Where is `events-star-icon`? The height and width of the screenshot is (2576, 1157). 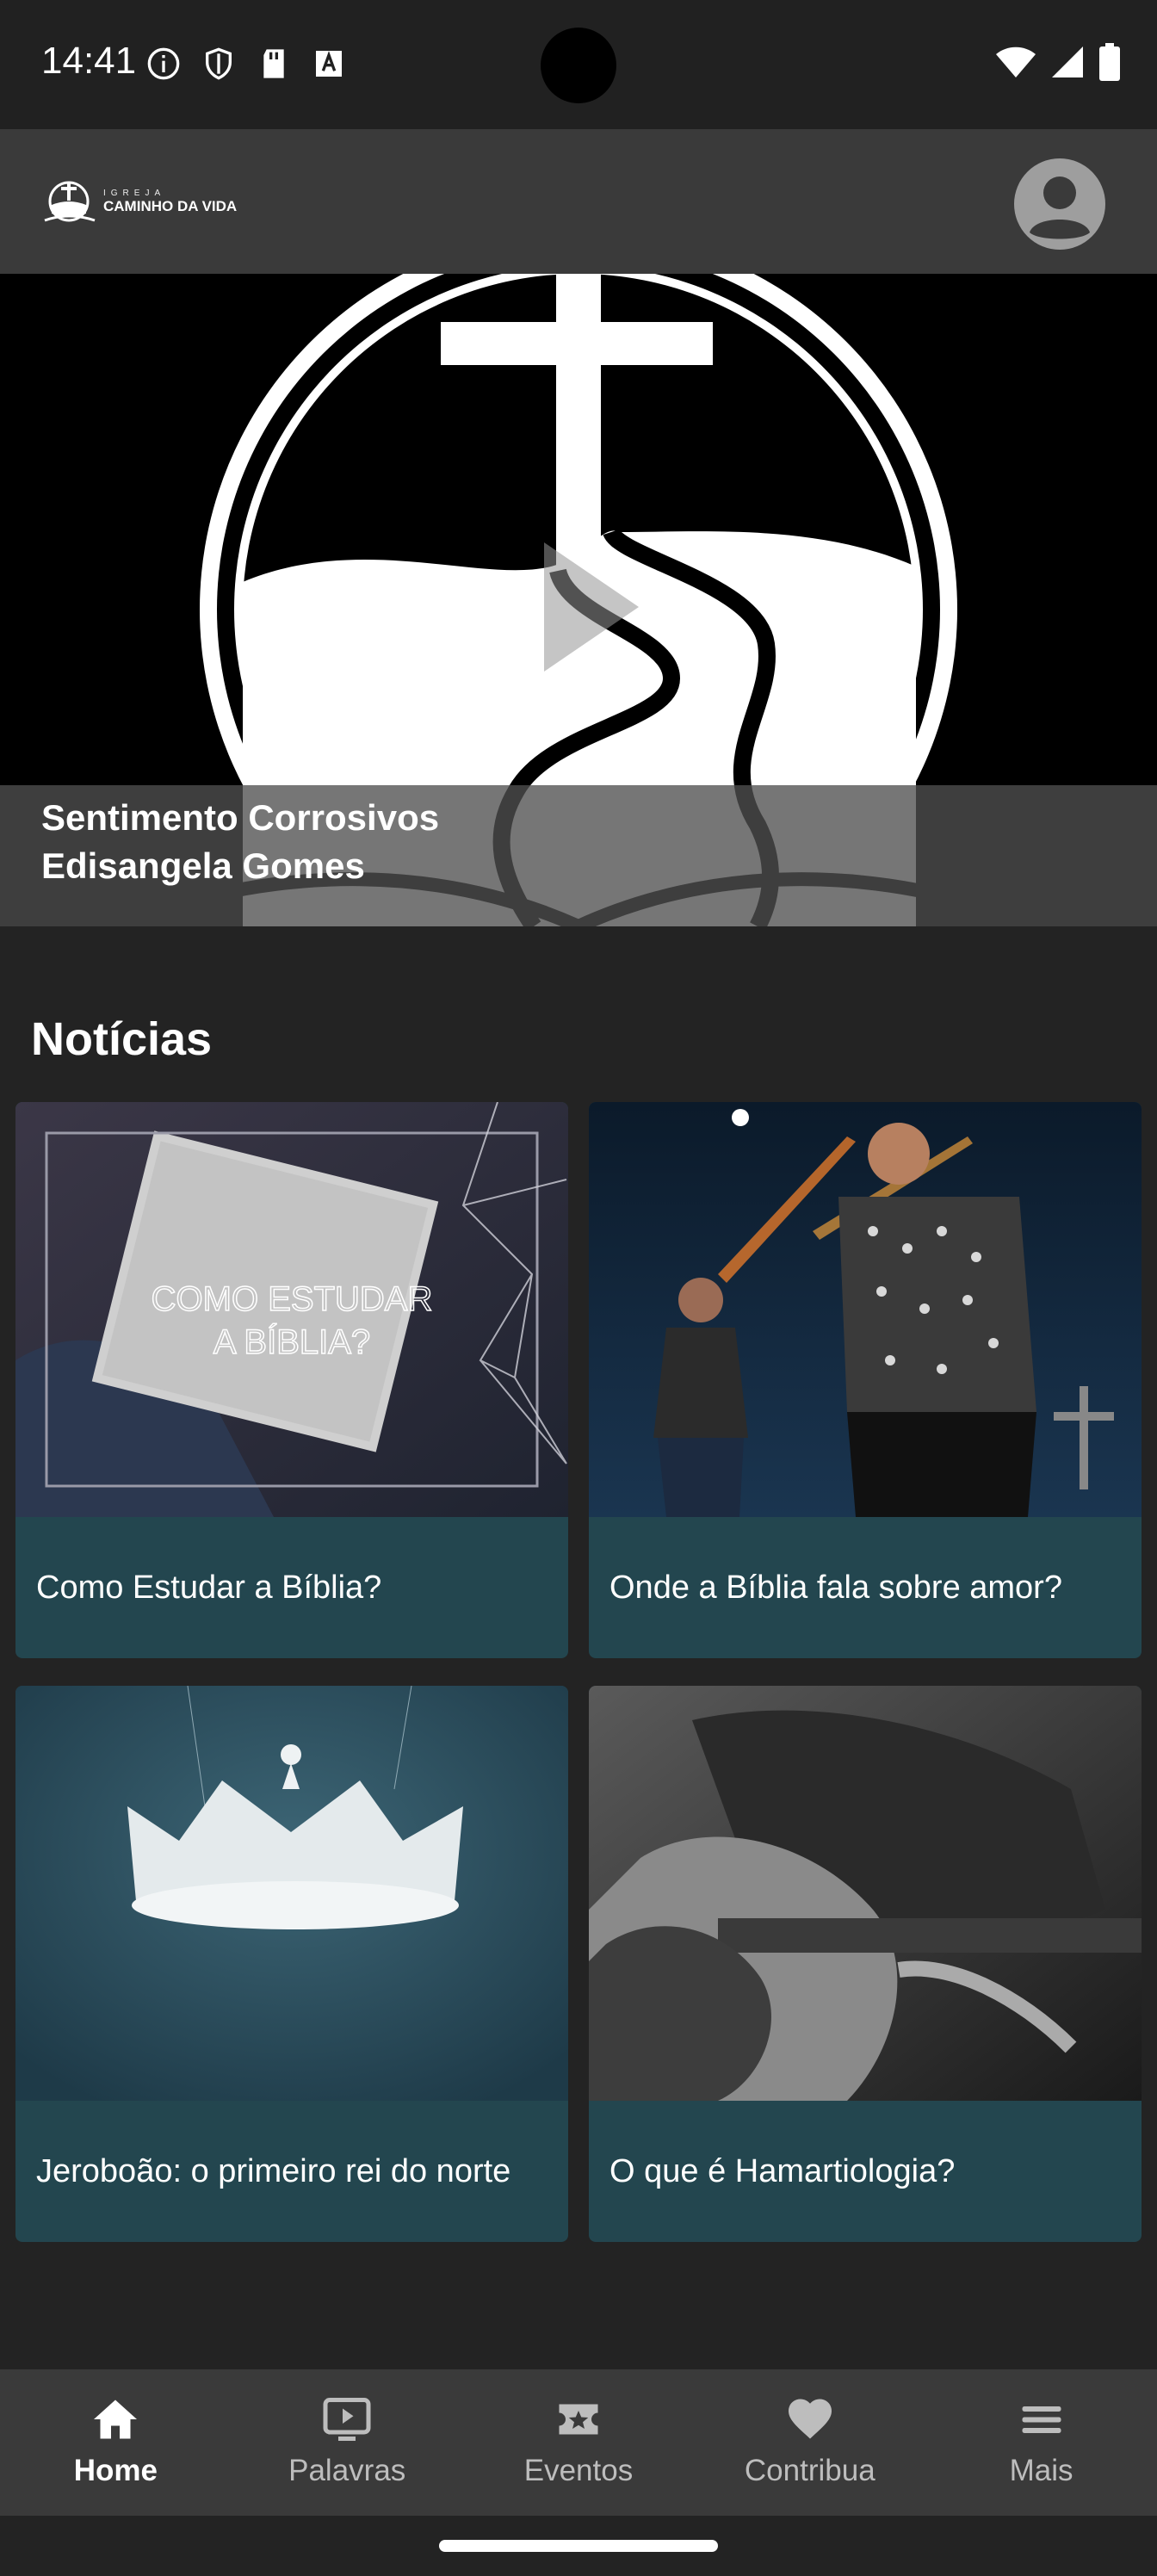 events-star-icon is located at coordinates (579, 2419).